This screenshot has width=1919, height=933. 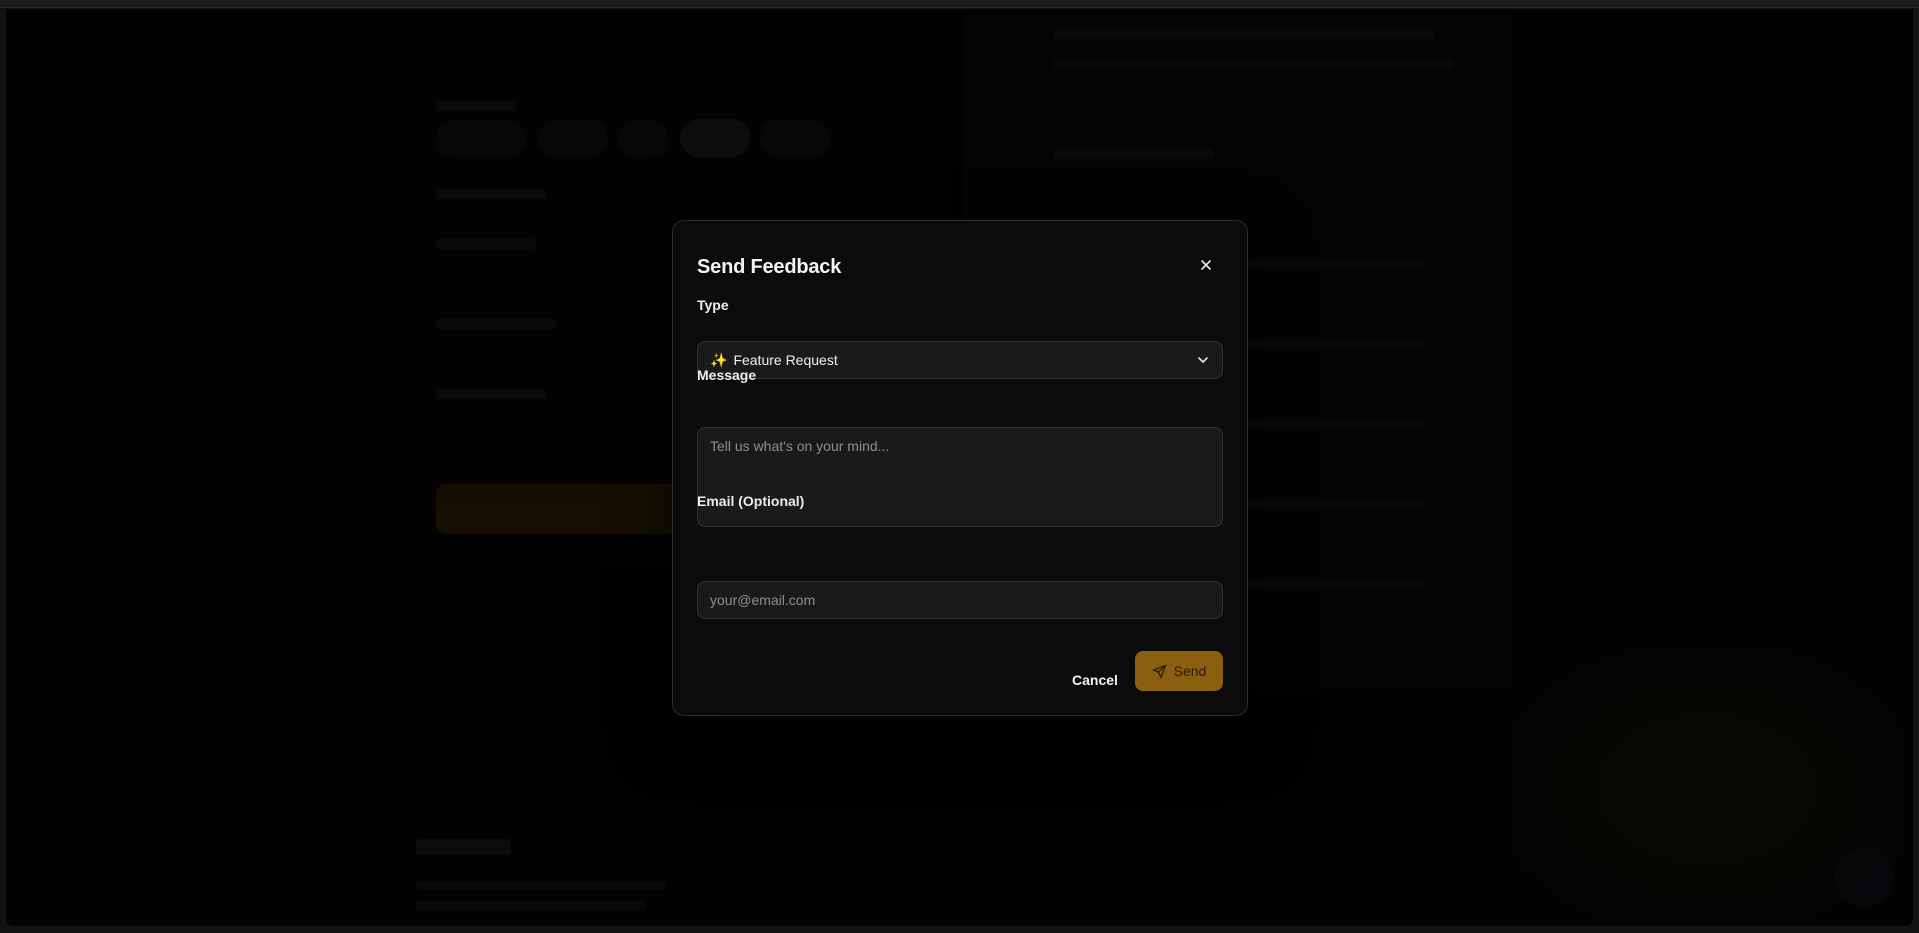 What do you see at coordinates (751, 501) in the screenshot?
I see `email-label: Email (Optional)` at bounding box center [751, 501].